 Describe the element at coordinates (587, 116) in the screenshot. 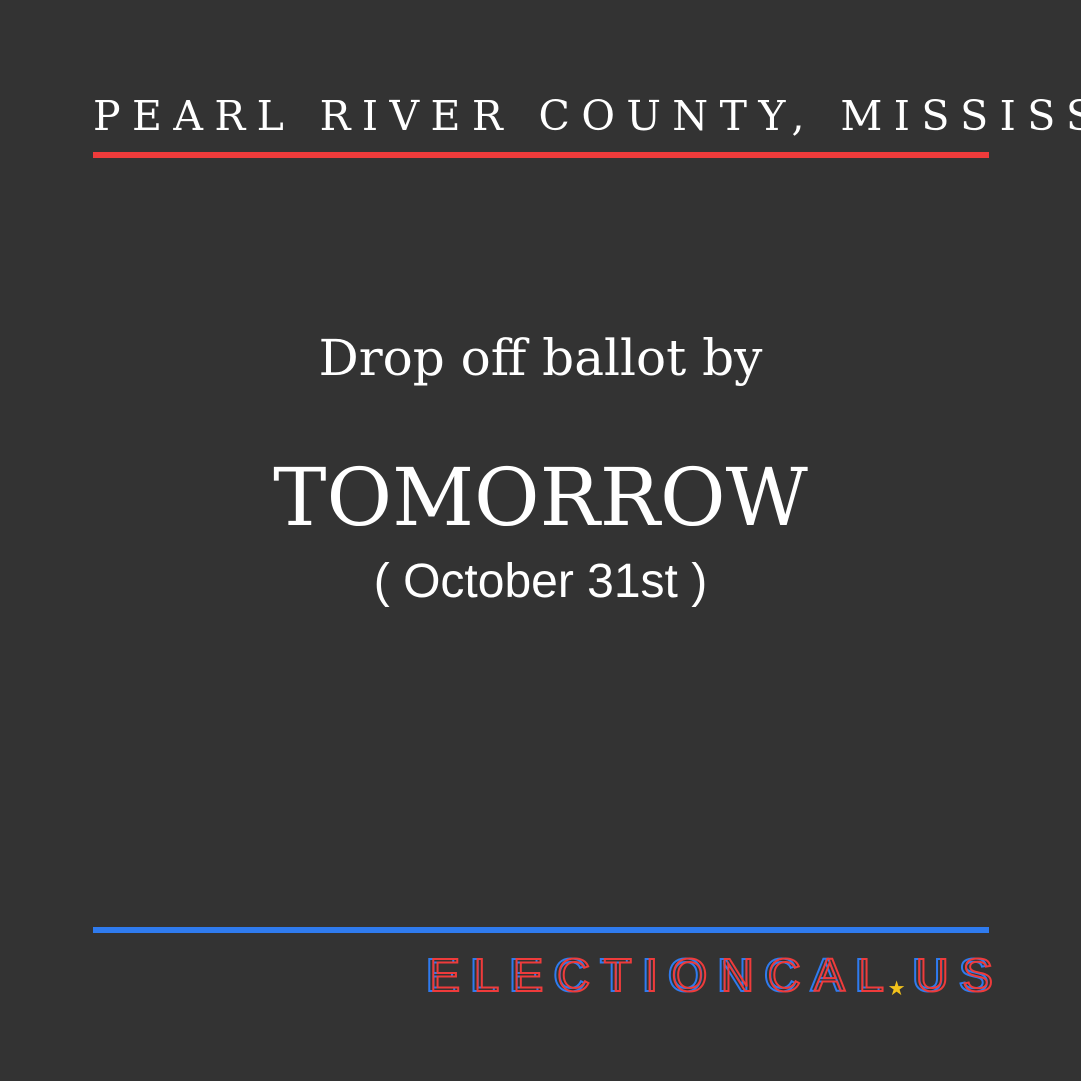

I see `county-state-title: PEARL RIVER COUNTY, MISSISSIPPI` at that location.